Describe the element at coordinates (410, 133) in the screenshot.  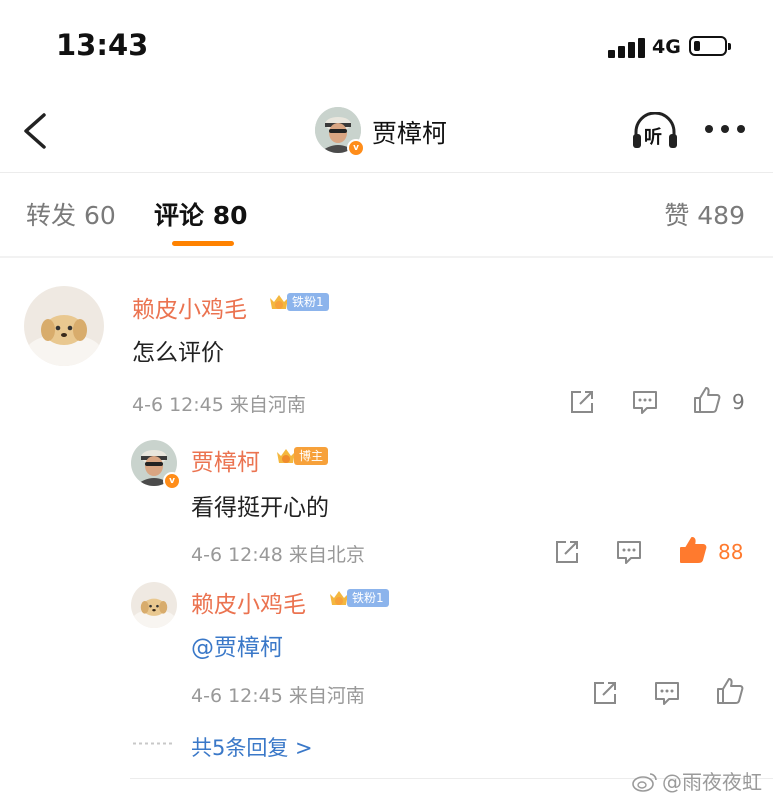
I see `page-title: 贾樟柯` at that location.